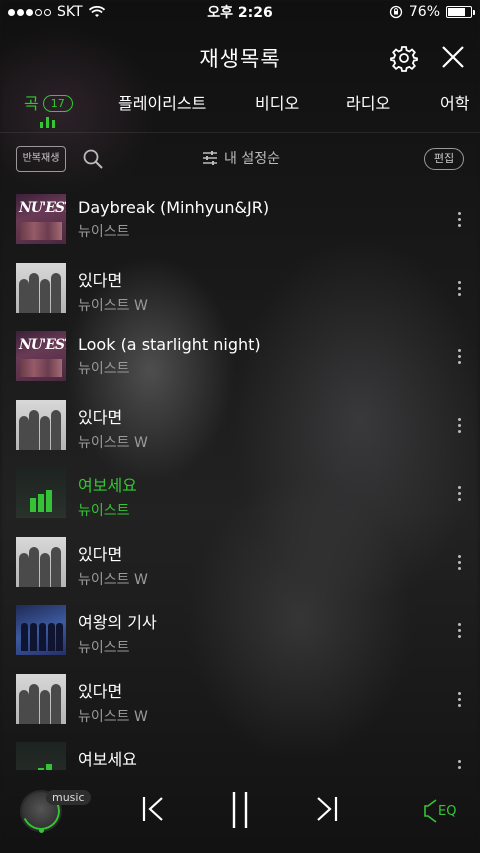  What do you see at coordinates (173, 219) in the screenshot?
I see `track-info: Daybreak (Minhyun&JR) 뉴이스트` at bounding box center [173, 219].